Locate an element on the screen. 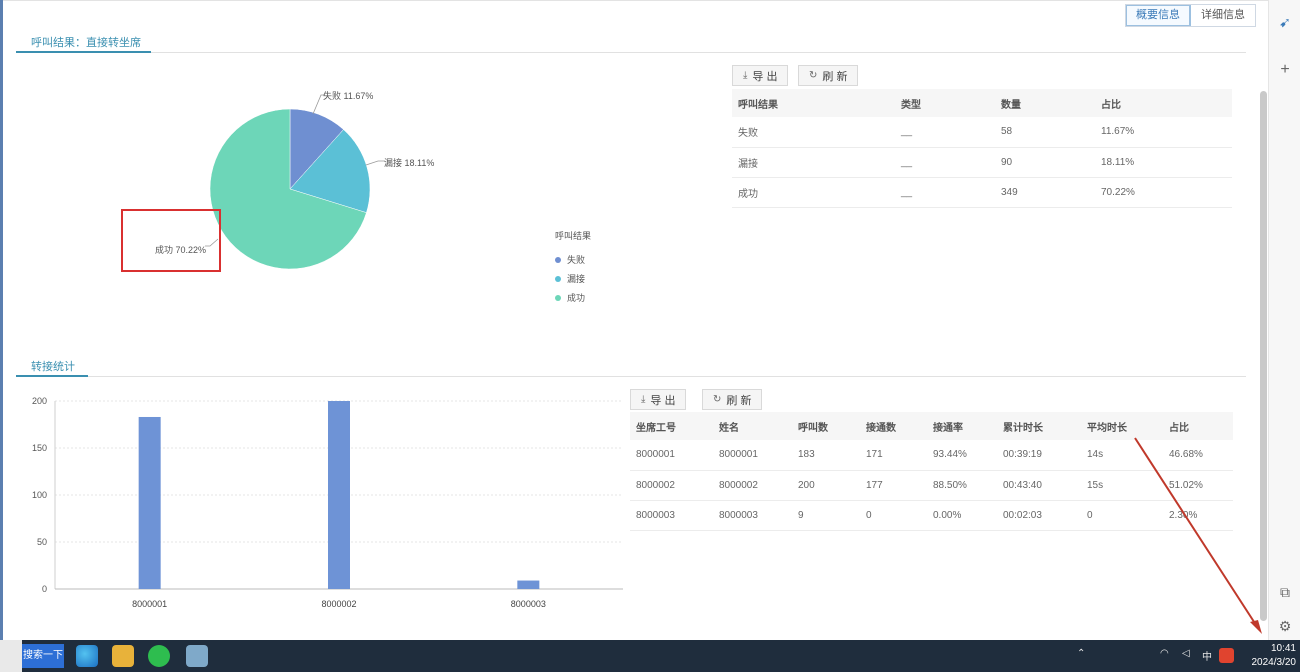 This screenshot has width=1300, height=672. col-header: 类型 is located at coordinates (945, 103).